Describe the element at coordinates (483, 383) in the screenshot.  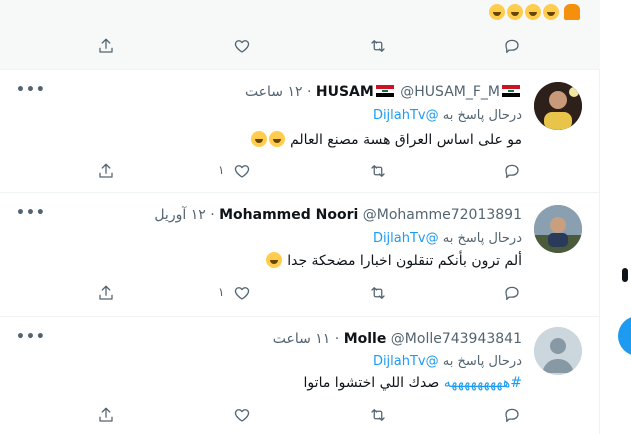
I see `hashtag-link: #هههههههههه` at that location.